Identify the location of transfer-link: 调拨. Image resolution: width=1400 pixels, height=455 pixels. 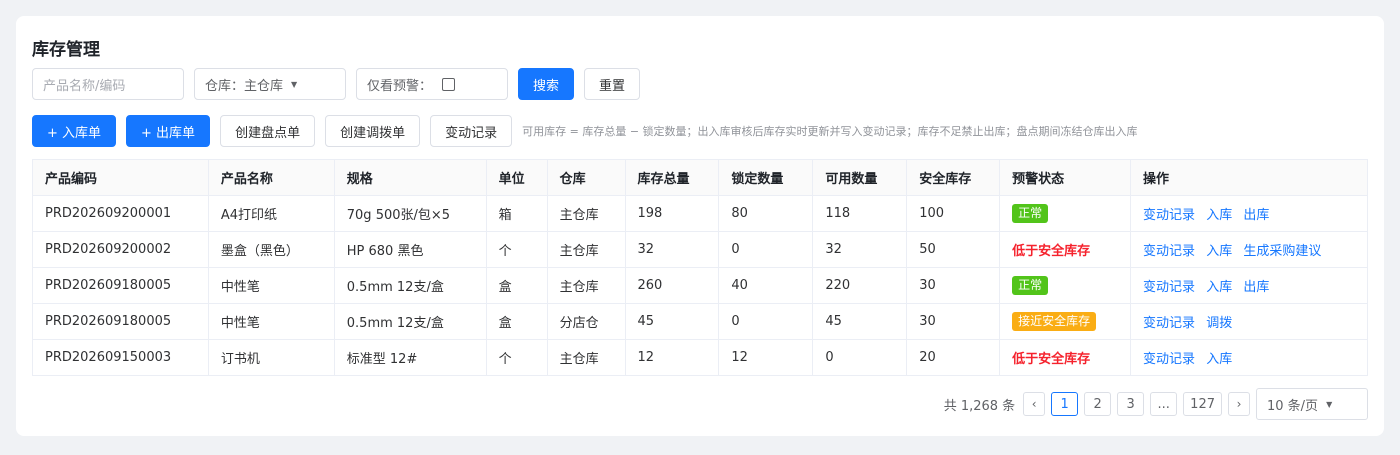
(1219, 323).